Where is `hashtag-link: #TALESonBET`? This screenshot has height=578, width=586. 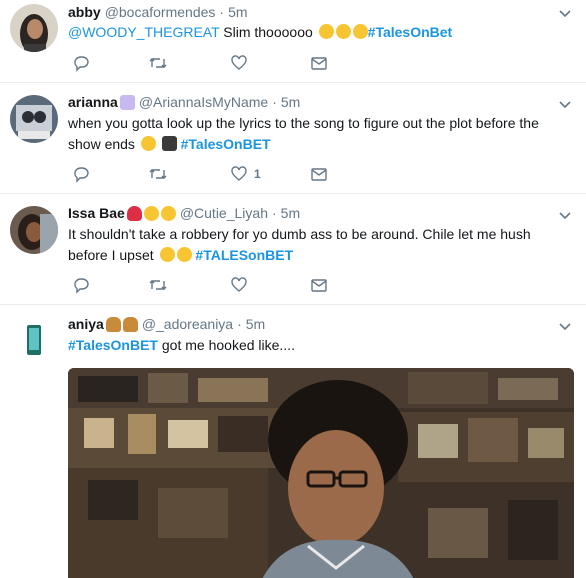
hashtag-link: #TALESonBET is located at coordinates (244, 255).